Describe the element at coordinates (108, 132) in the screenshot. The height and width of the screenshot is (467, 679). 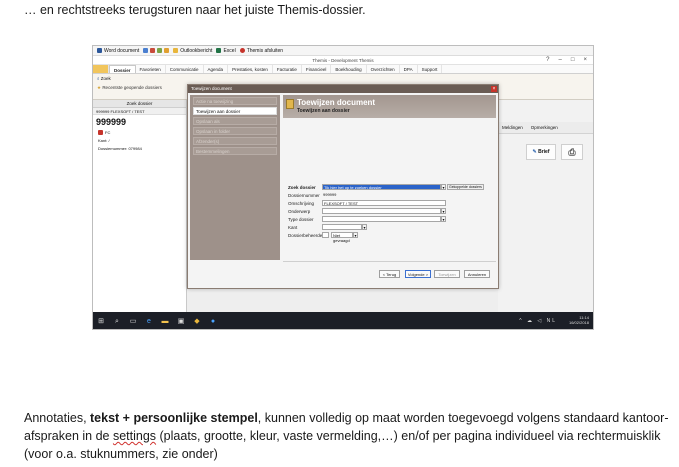
I see `left-panel-row-text: FC` at that location.